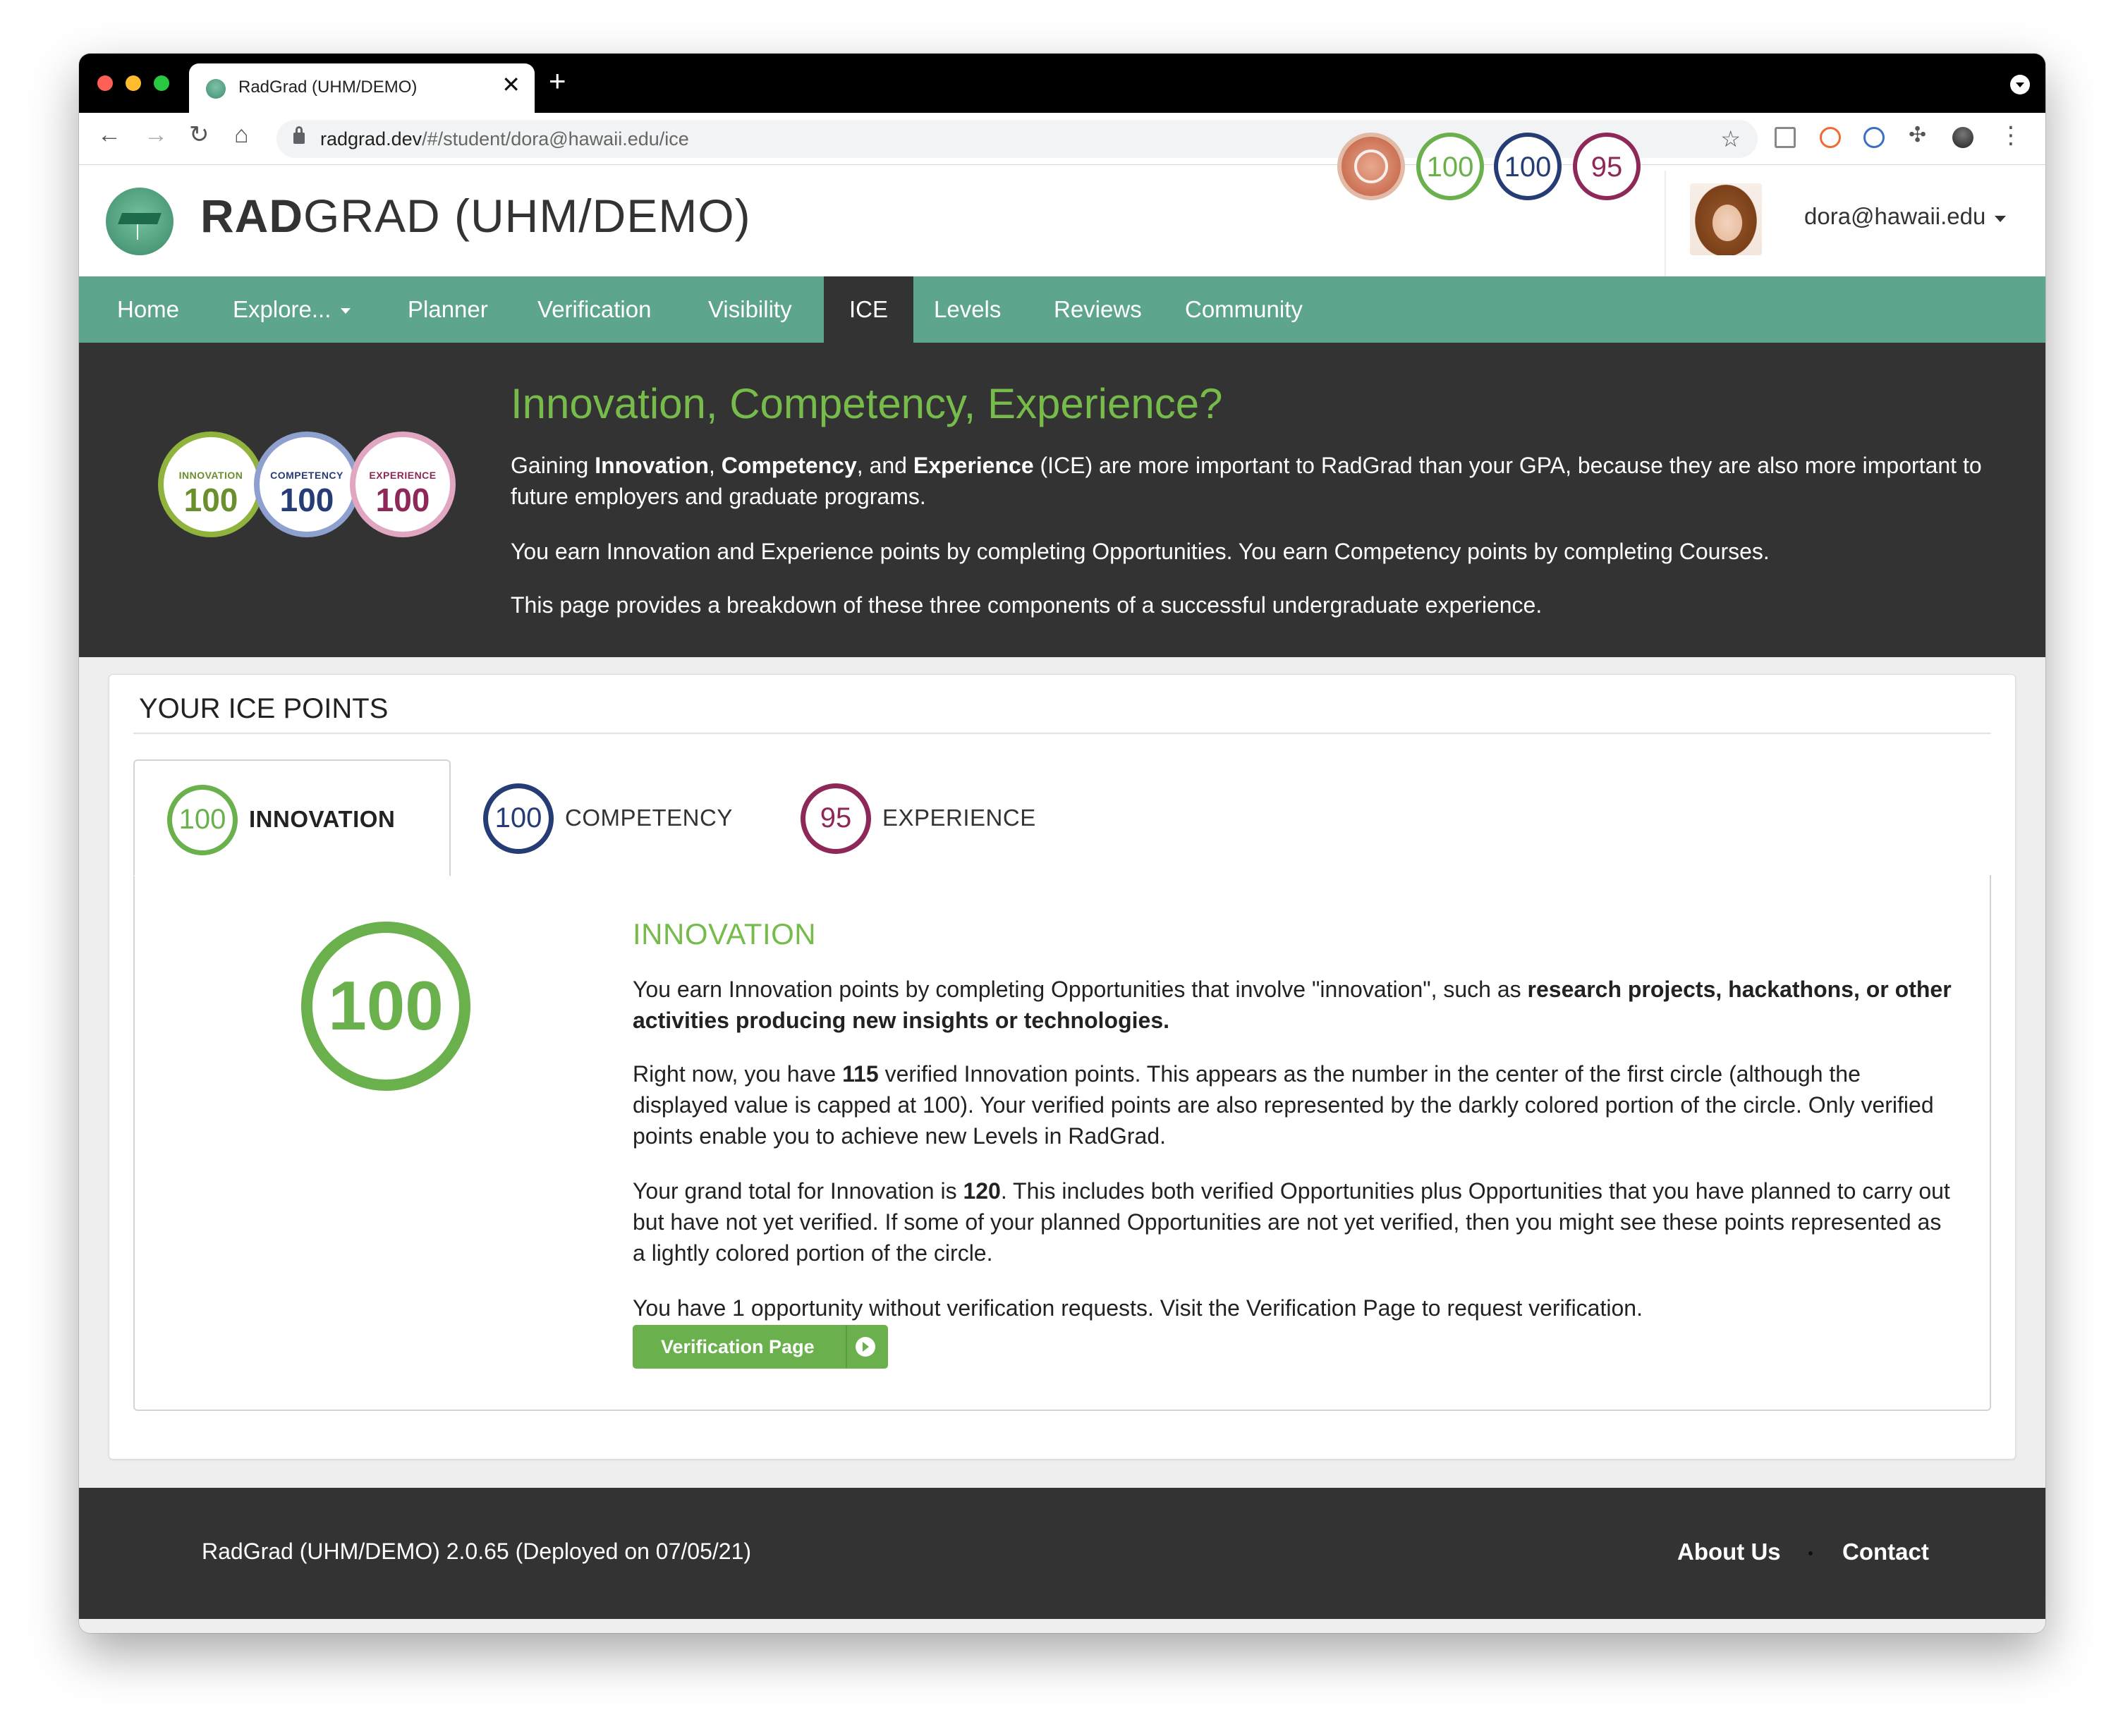  What do you see at coordinates (1786, 138) in the screenshot?
I see `reader-extension-icon` at bounding box center [1786, 138].